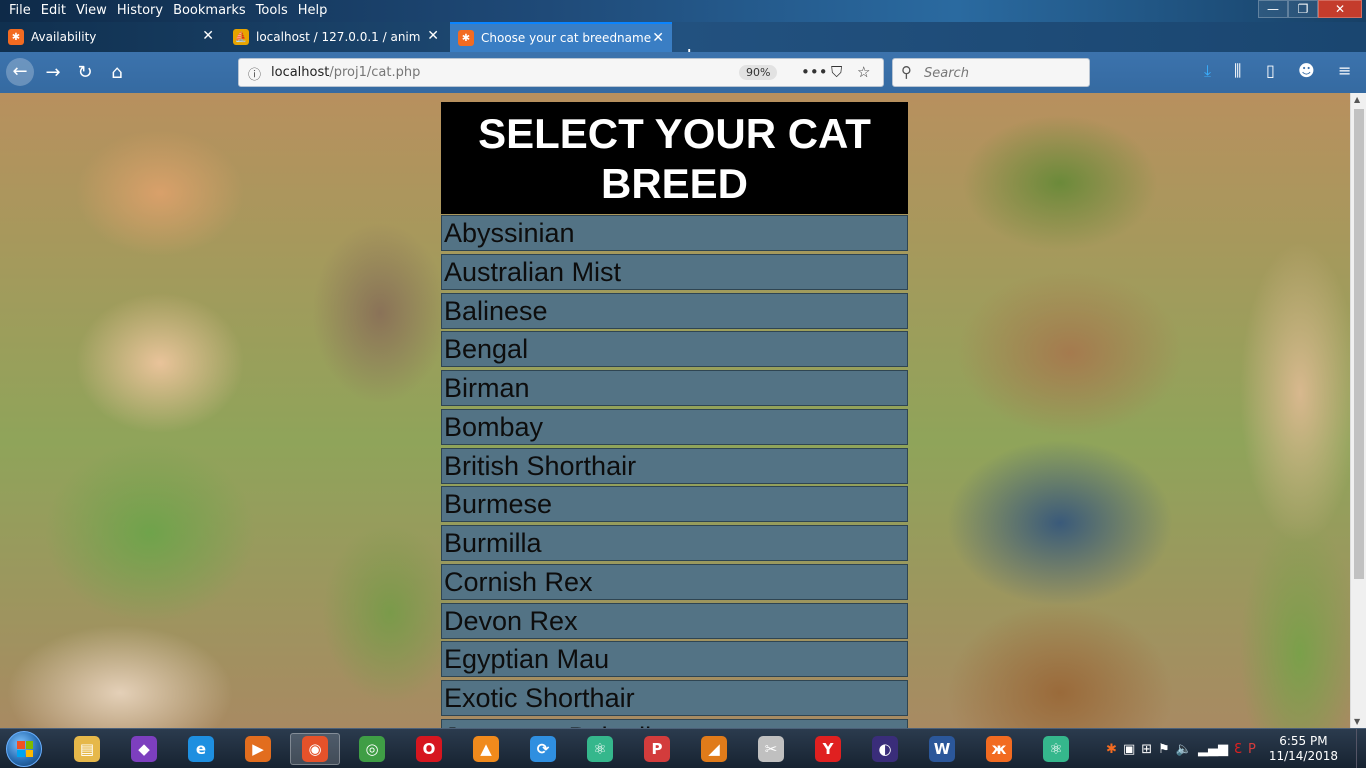 The image size is (1366, 768). What do you see at coordinates (674, 581) in the screenshot?
I see `breed-option: Cornish Rex` at bounding box center [674, 581].